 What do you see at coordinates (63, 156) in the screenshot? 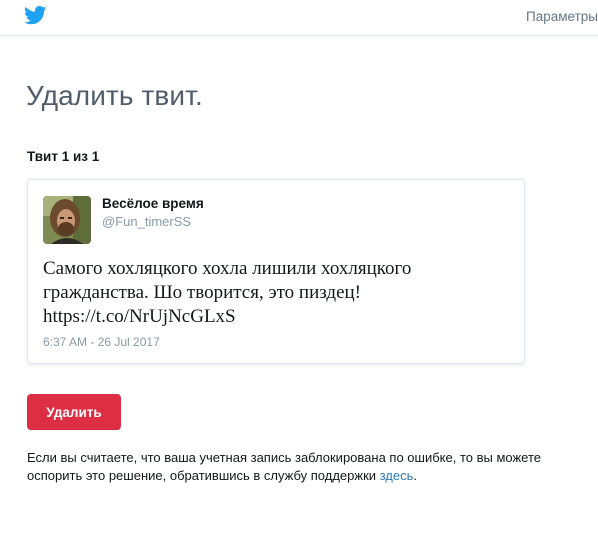
I see `tweet-count-label: Твит 1 из 1` at bounding box center [63, 156].